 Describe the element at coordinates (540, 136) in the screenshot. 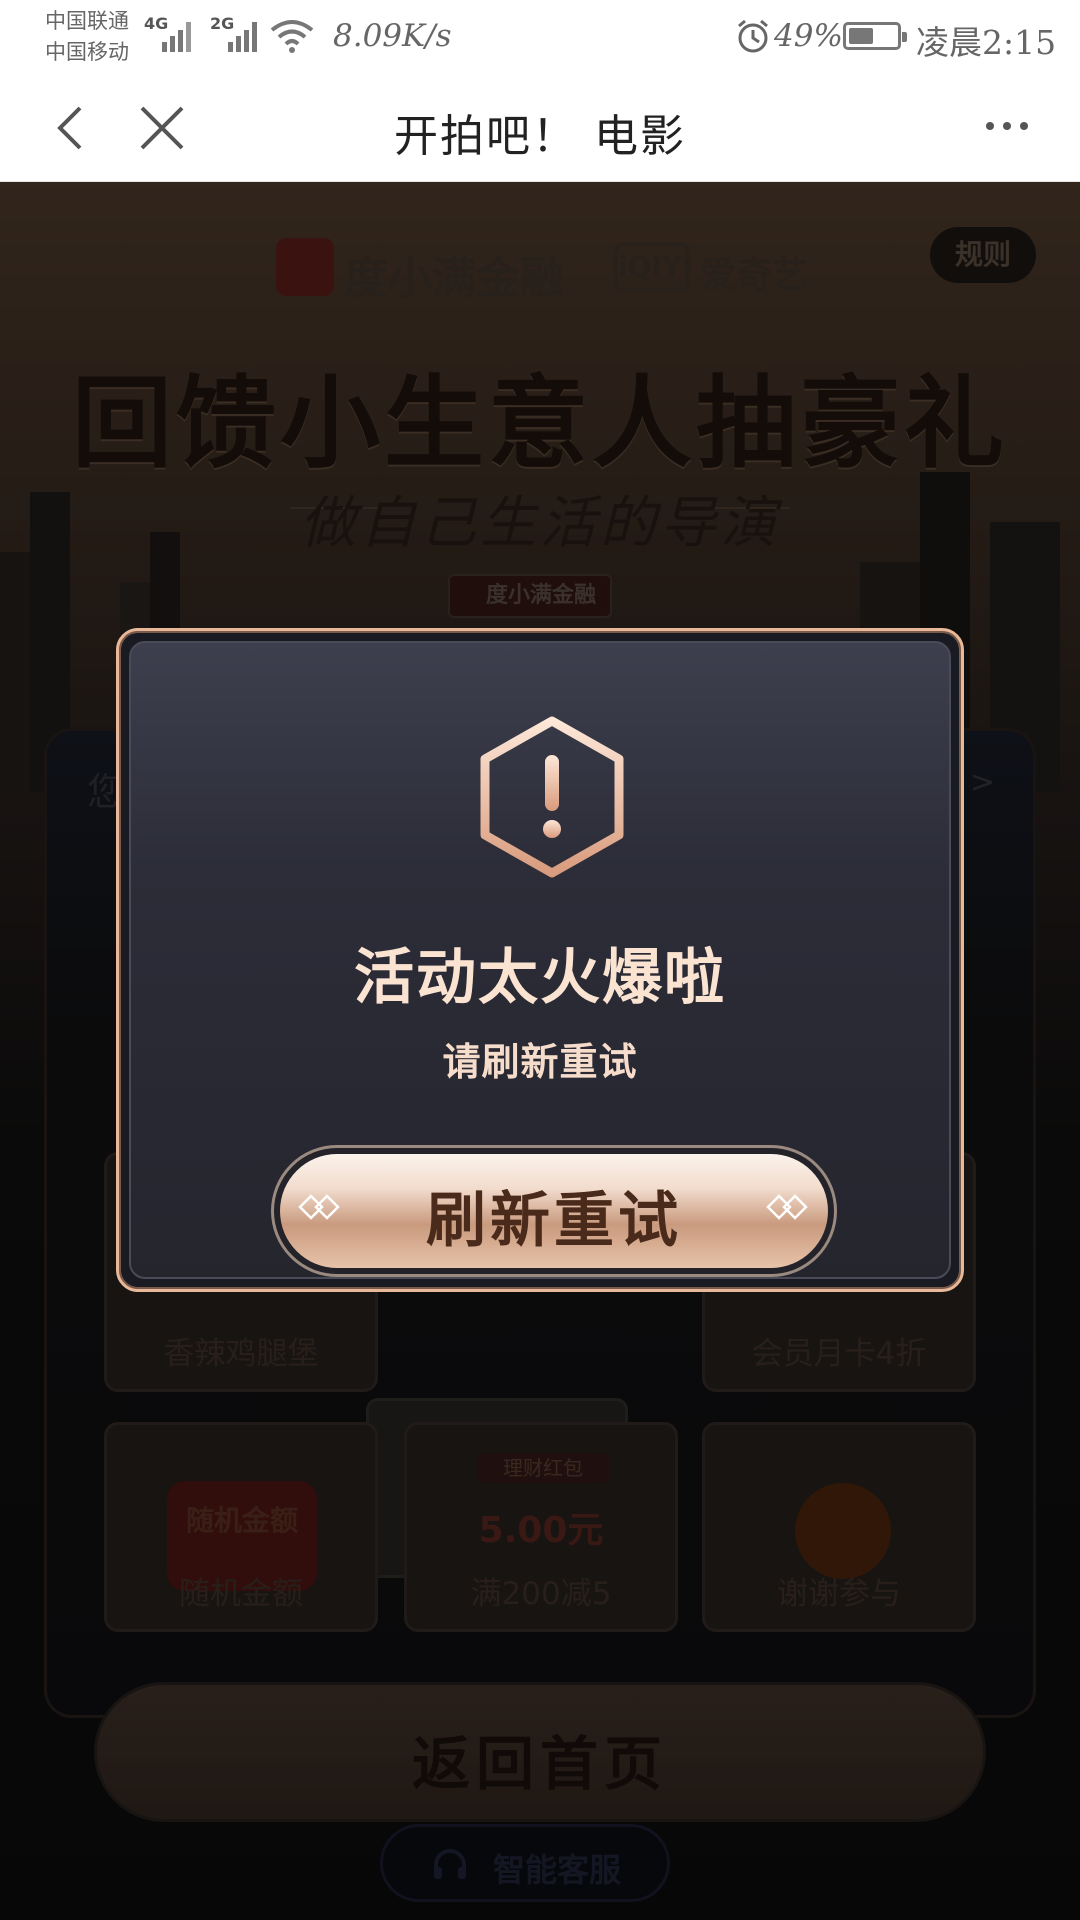

I see `page-title: 开拍吧！ 电影` at that location.